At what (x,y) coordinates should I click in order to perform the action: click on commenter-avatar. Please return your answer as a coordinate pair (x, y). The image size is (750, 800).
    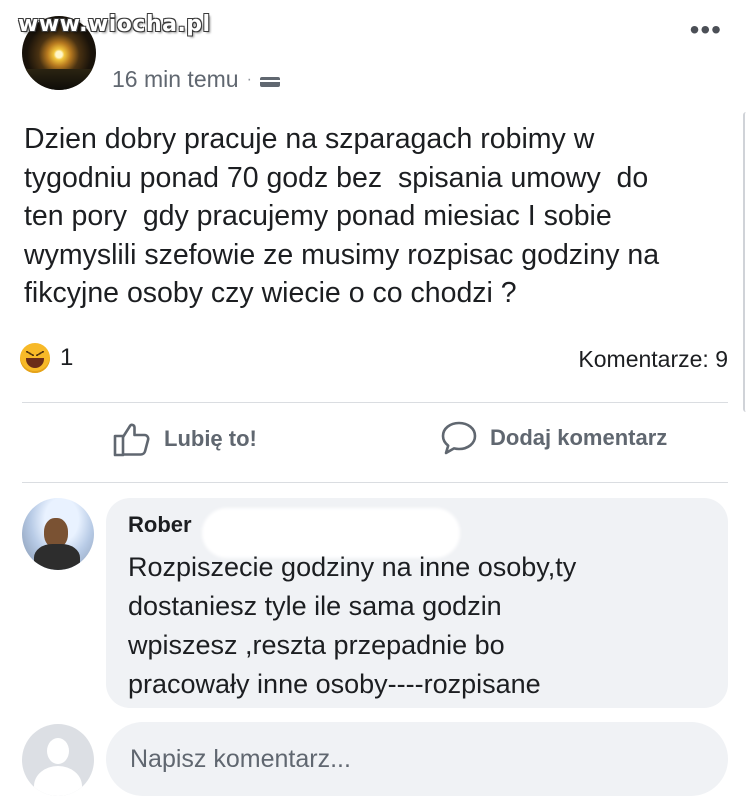
    Looking at the image, I should click on (58, 534).